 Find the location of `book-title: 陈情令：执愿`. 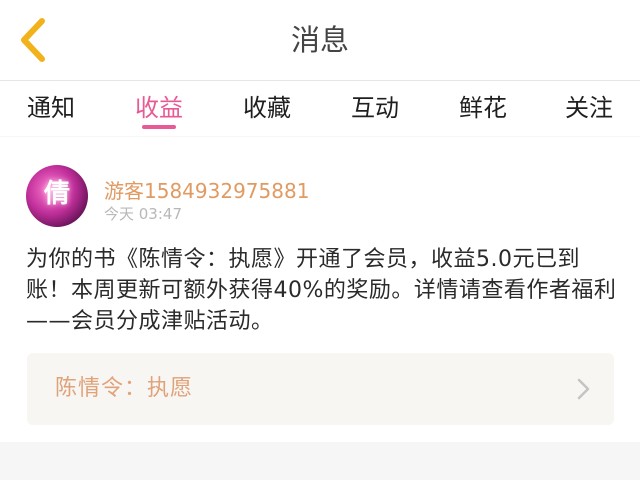

book-title: 陈情令：执愿 is located at coordinates (124, 388).